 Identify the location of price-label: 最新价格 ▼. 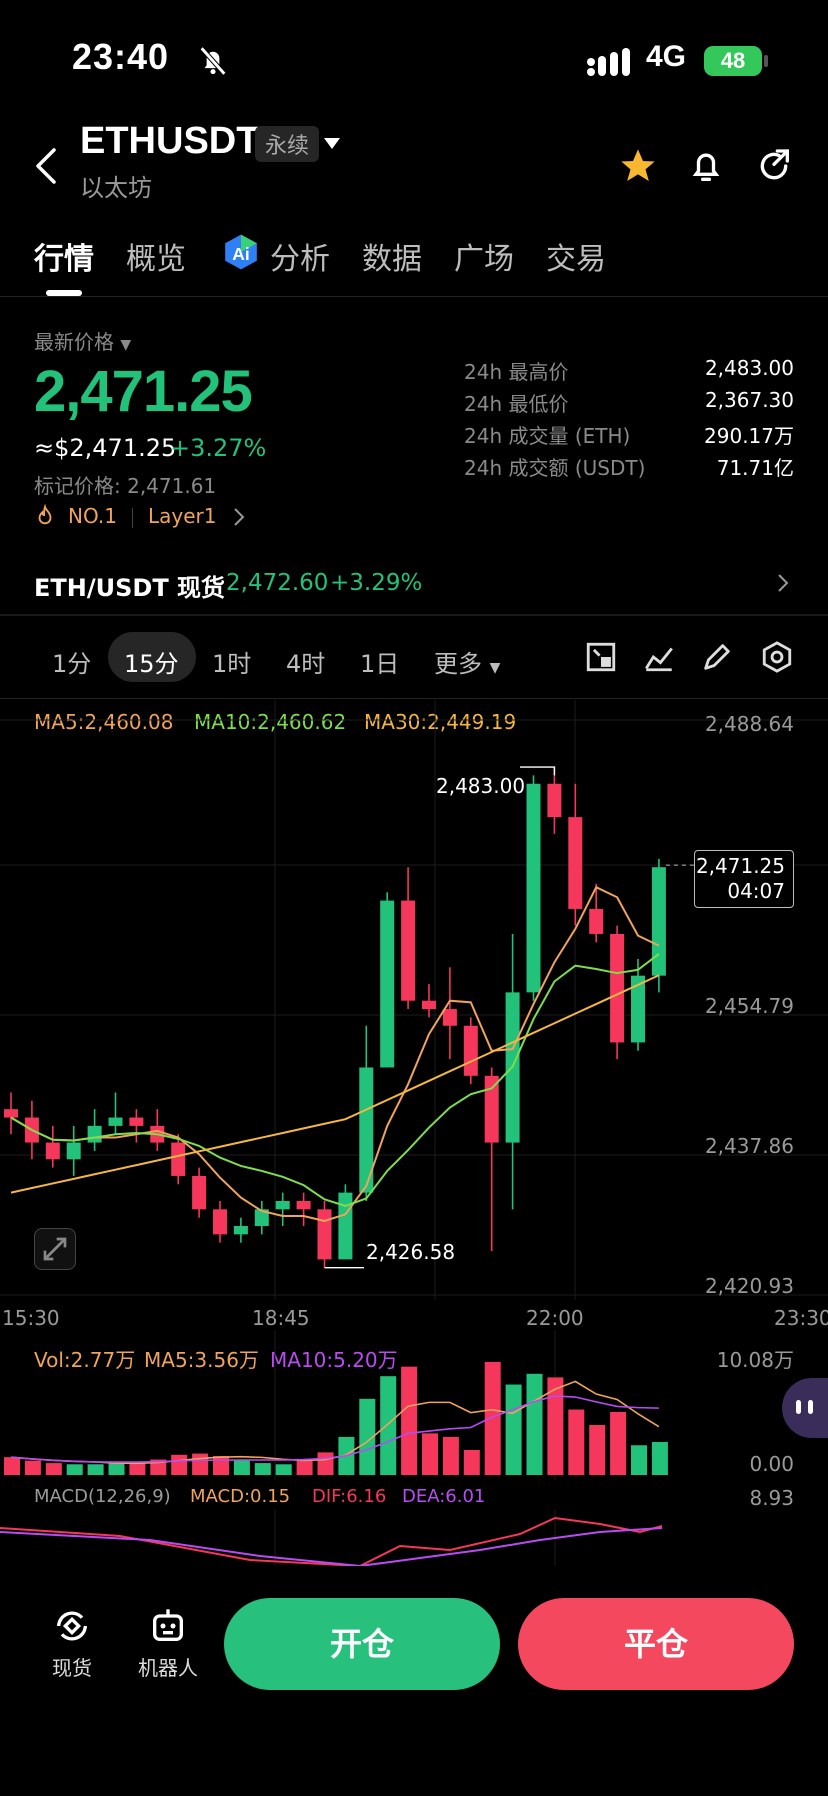
(82, 340).